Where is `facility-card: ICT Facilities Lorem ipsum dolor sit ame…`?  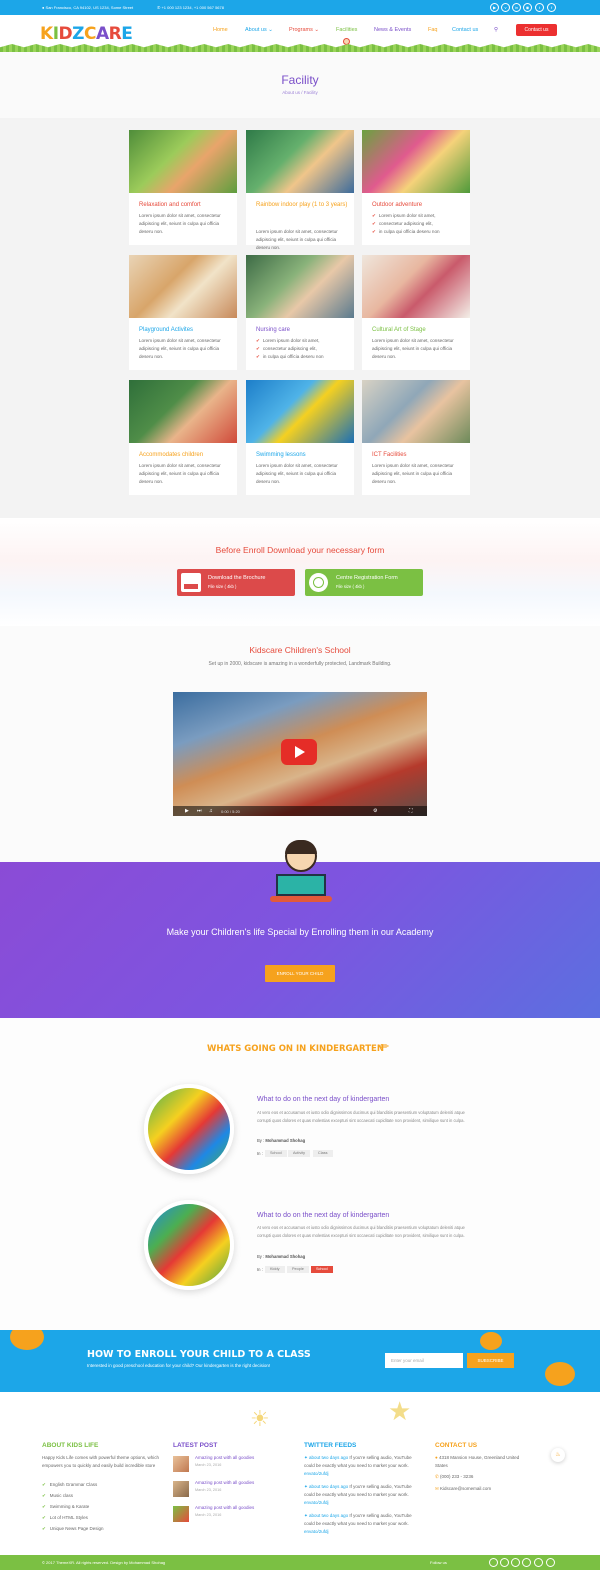
facility-card: ICT Facilities Lorem ipsum dolor sit ame… is located at coordinates (416, 437).